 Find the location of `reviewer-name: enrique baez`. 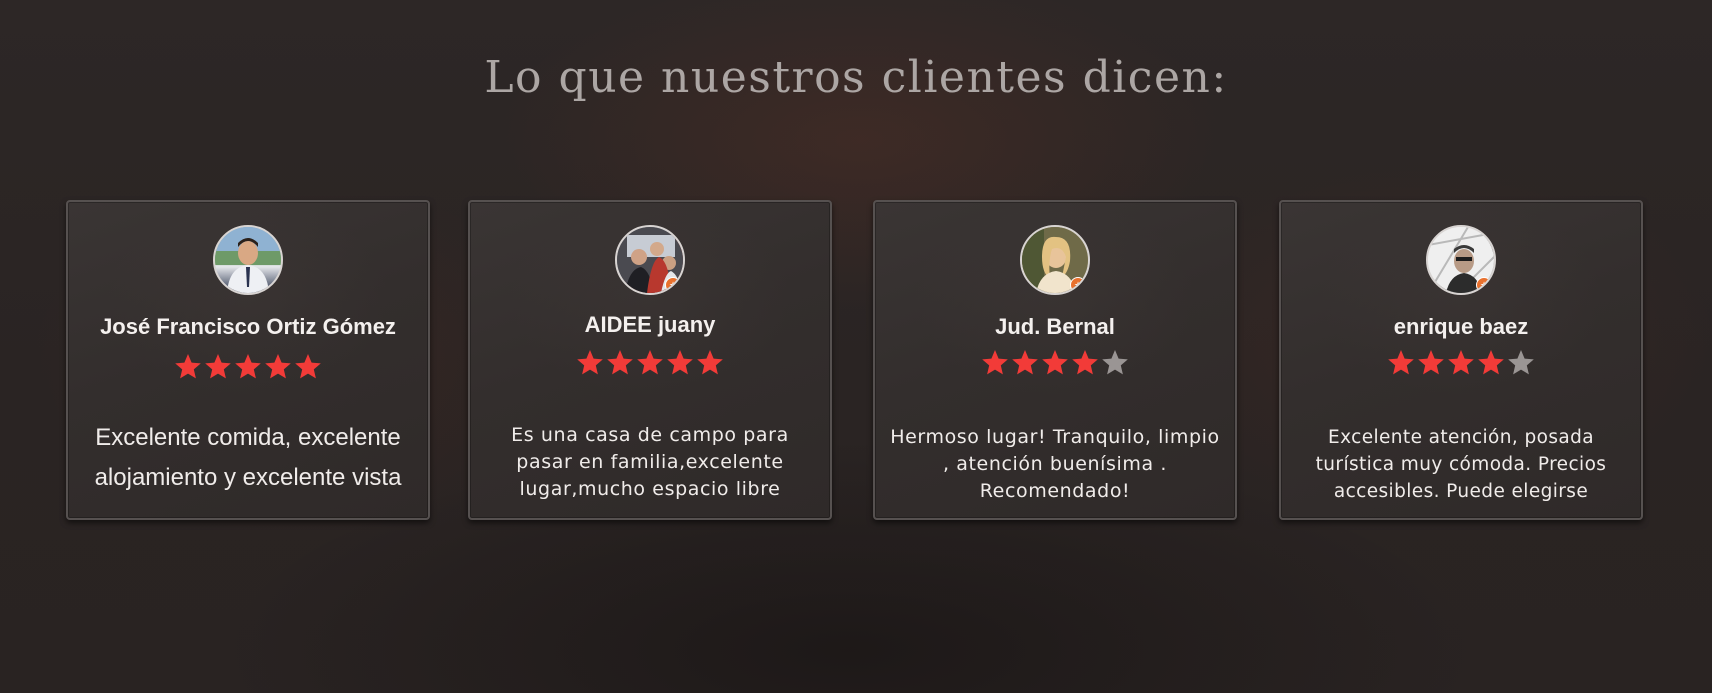

reviewer-name: enrique baez is located at coordinates (1461, 326).